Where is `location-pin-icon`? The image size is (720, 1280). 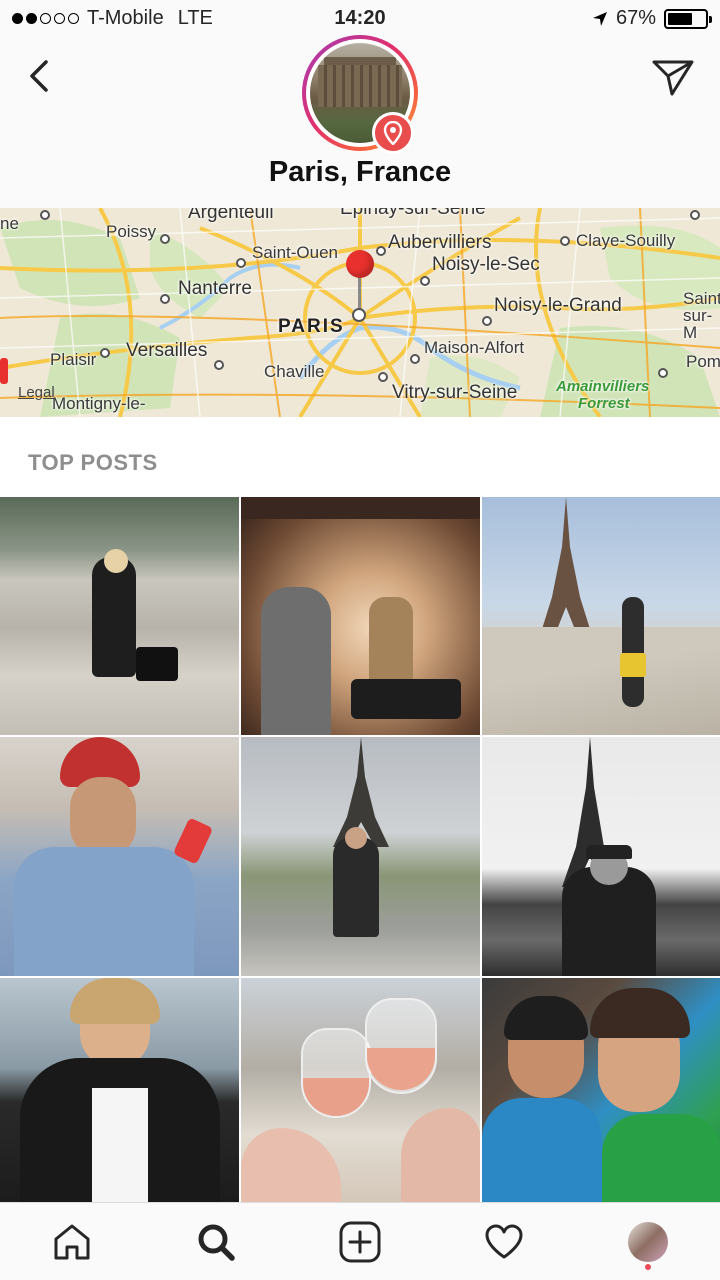 location-pin-icon is located at coordinates (393, 133).